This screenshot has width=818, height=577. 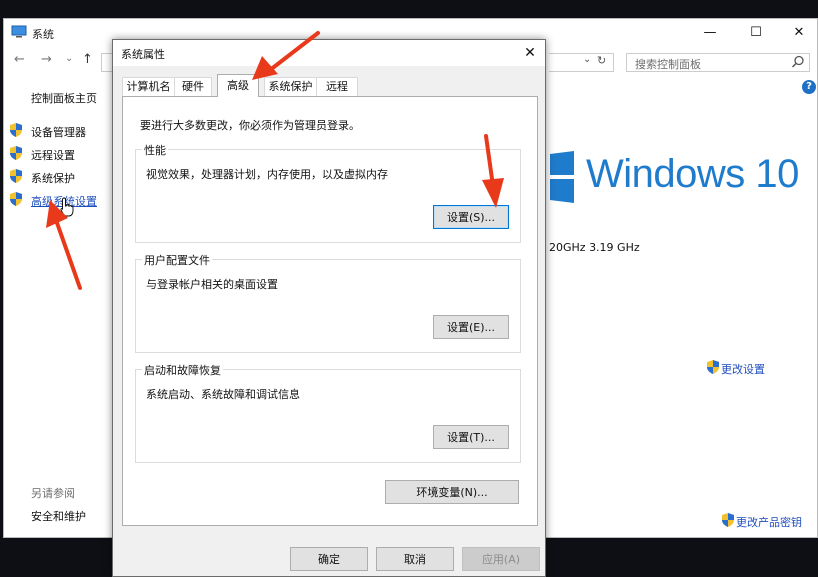 I want to click on dialog-title: 系统属性, so click(x=143, y=54).